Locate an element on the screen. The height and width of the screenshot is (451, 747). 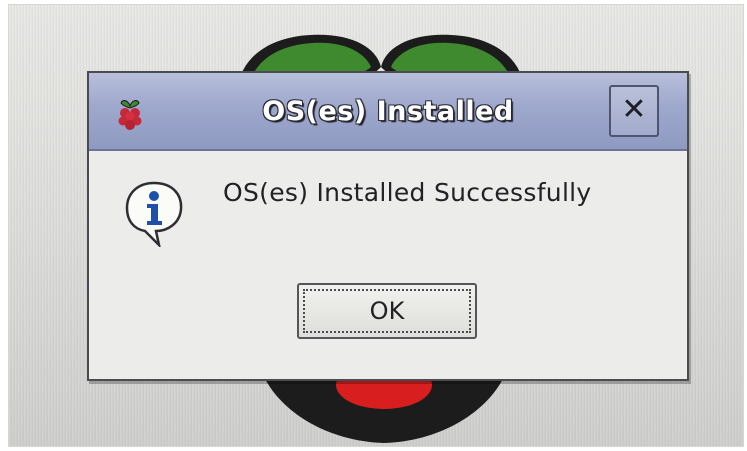
close-button: ✕ is located at coordinates (634, 111).